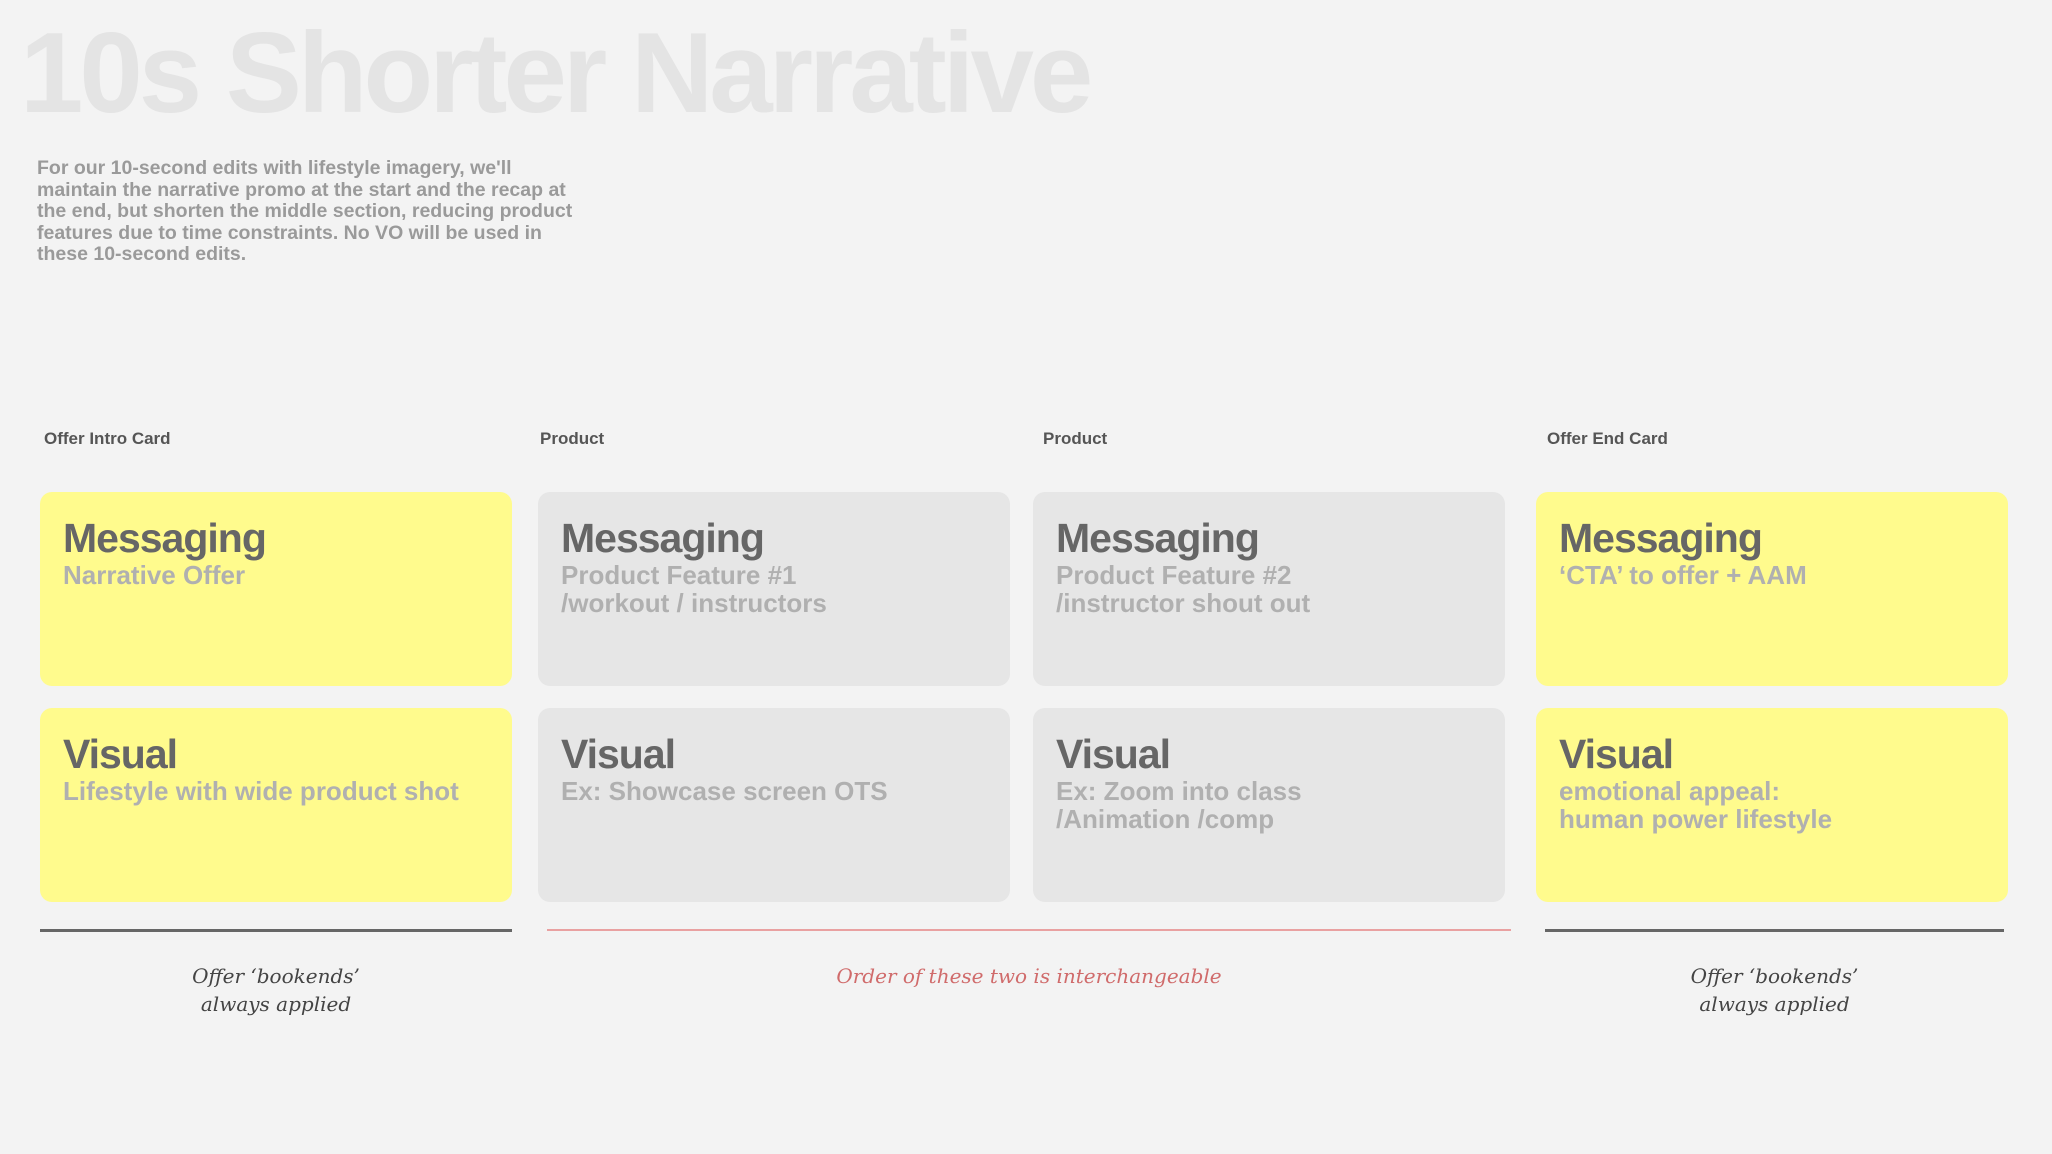 The height and width of the screenshot is (1154, 2052). I want to click on card-text: Ex: Showcase screen OTS, so click(724, 791).